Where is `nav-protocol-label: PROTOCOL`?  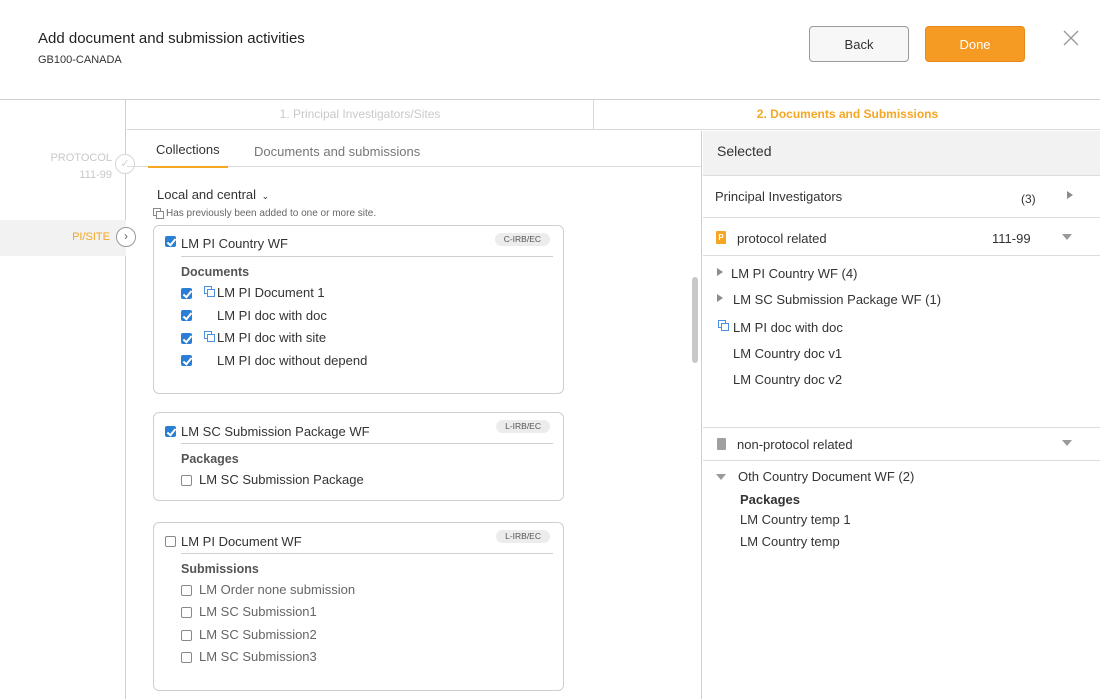
nav-protocol-label: PROTOCOL is located at coordinates (81, 158).